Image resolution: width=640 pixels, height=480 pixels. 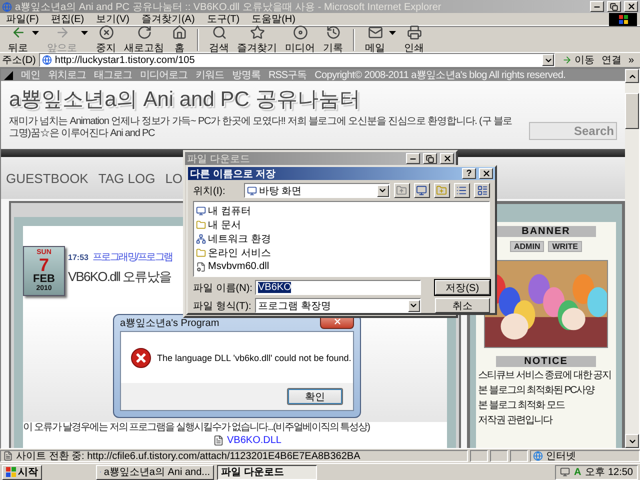 I want to click on post-text: 이 오류가 날경우에는 저의 프로그램을 실행시킬수가 없습니다...(비주얼베이직의 특성상), so click(x=197, y=428).